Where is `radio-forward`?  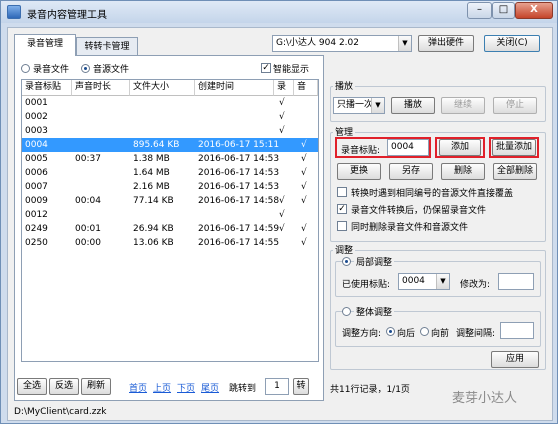 radio-forward is located at coordinates (424, 331).